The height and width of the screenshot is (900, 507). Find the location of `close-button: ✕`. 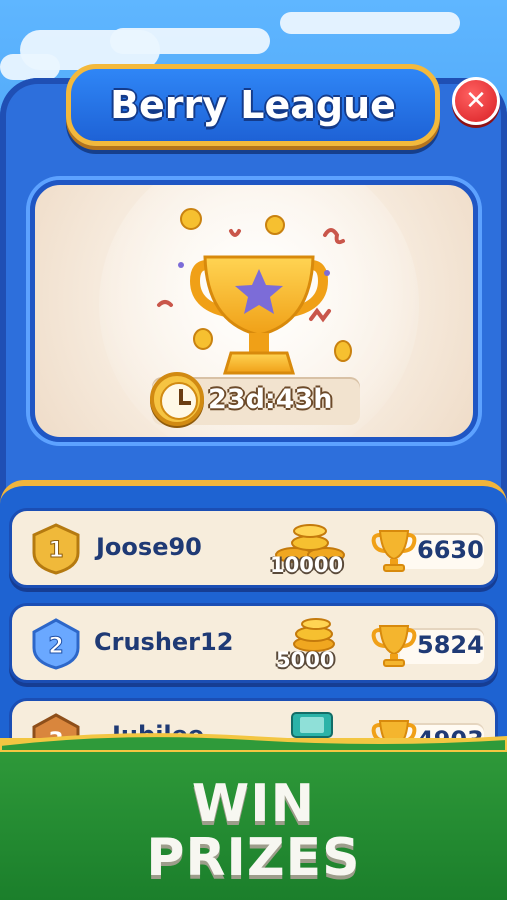

close-button: ✕ is located at coordinates (476, 101).